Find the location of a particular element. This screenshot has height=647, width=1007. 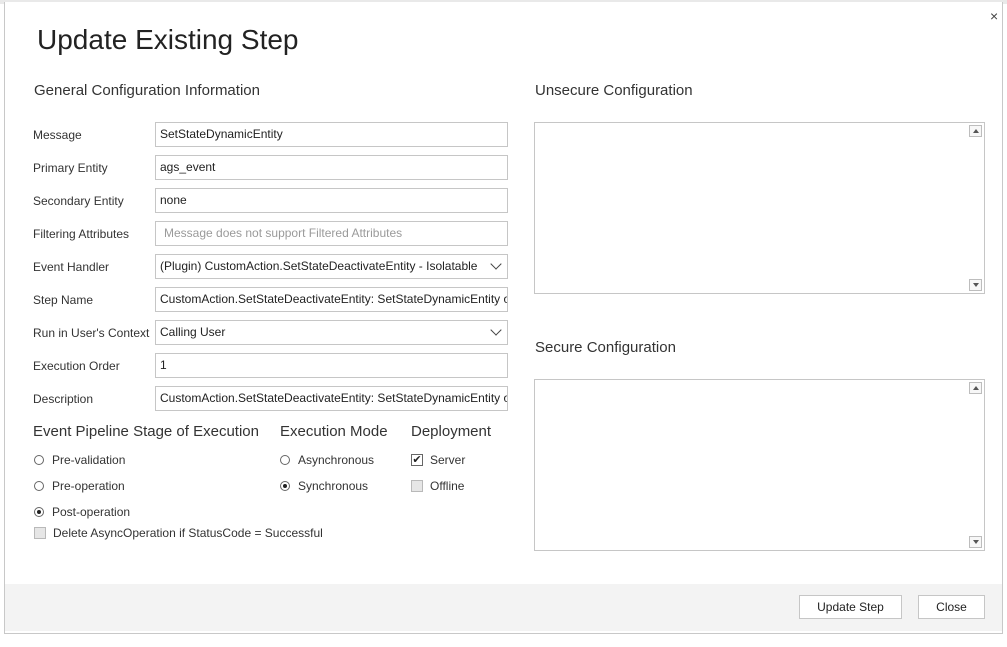

pipeline-stage-title: Event Pipeline Stage of Execution is located at coordinates (146, 431).